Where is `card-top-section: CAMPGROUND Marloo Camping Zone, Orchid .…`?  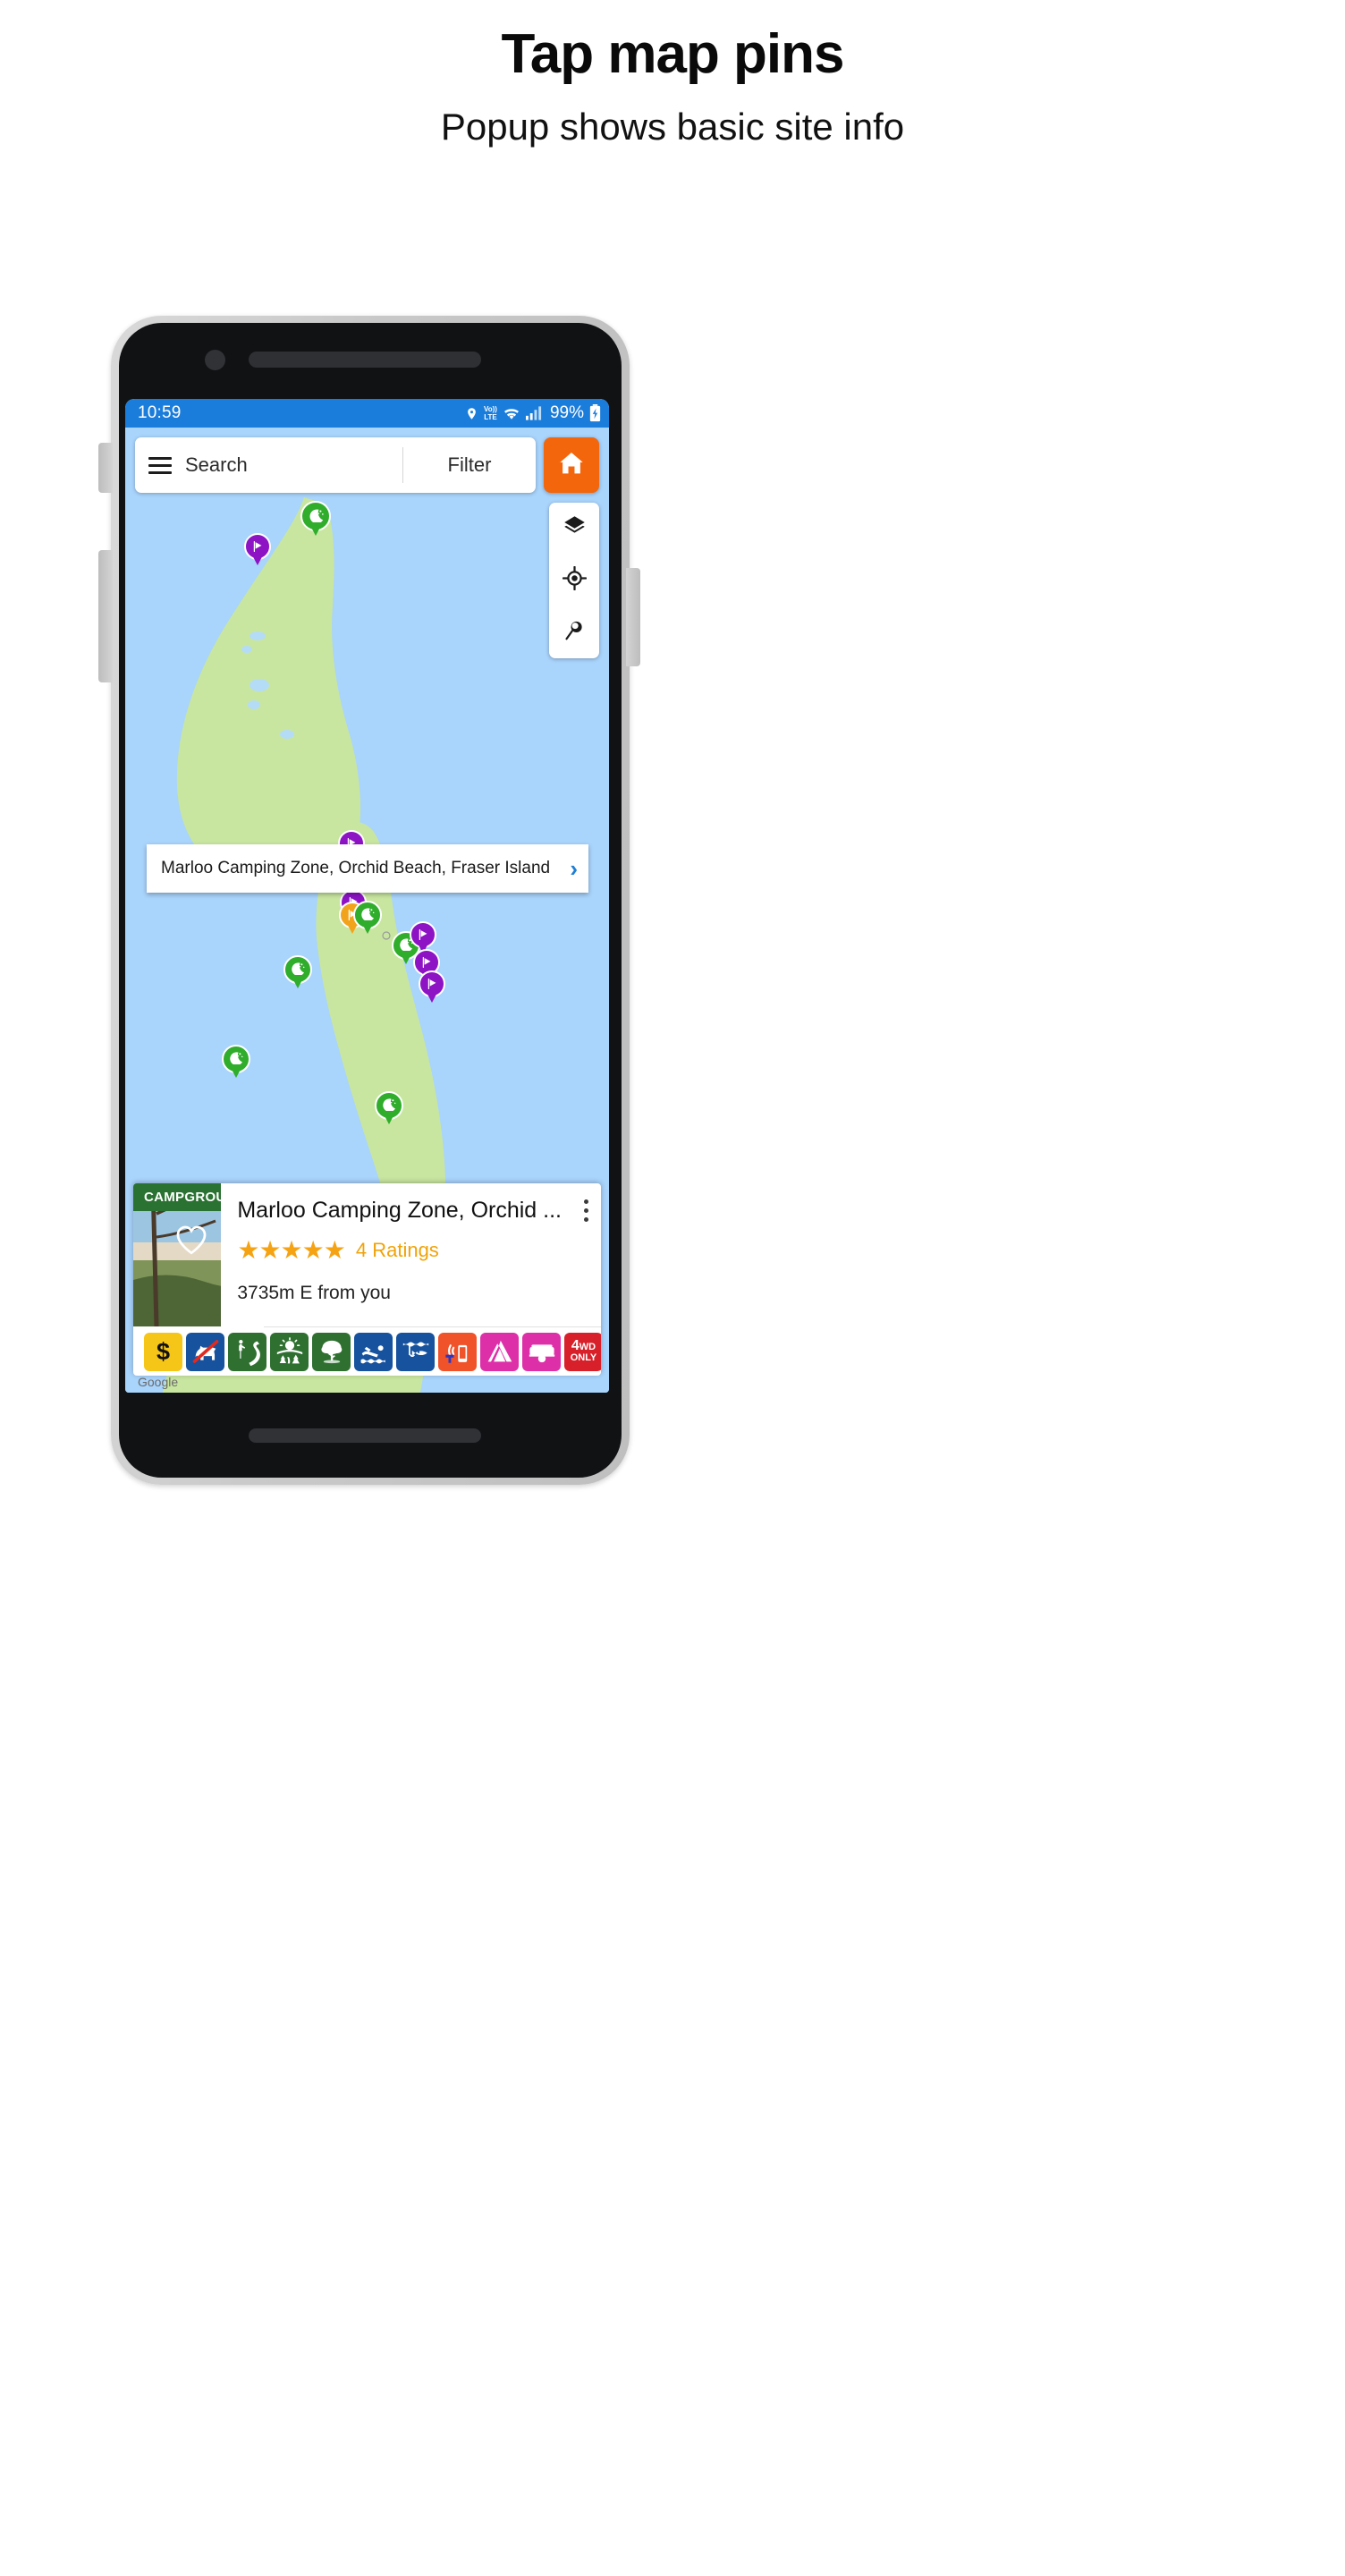
card-top-section: CAMPGROUND Marloo Camping Zone, Orchid .… is located at coordinates (367, 1255).